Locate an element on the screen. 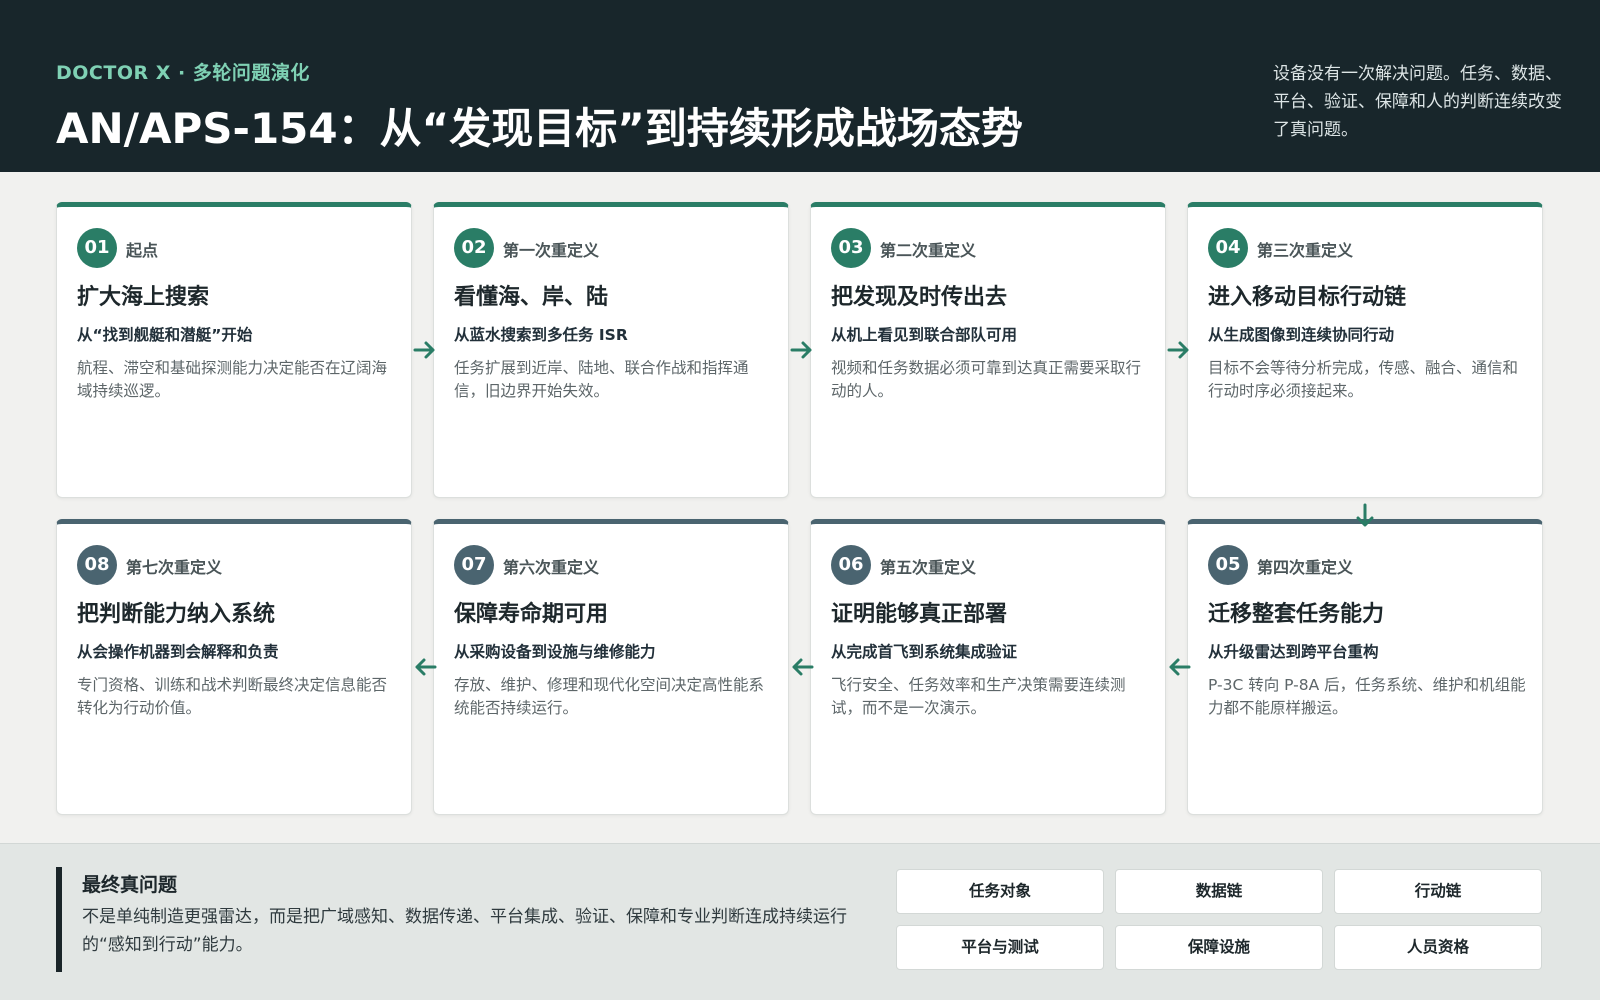  stage-description: P-3C 转向 P-8A 后，任务系统、维护和机组能力都不能原样搬运。 is located at coordinates (1367, 696).